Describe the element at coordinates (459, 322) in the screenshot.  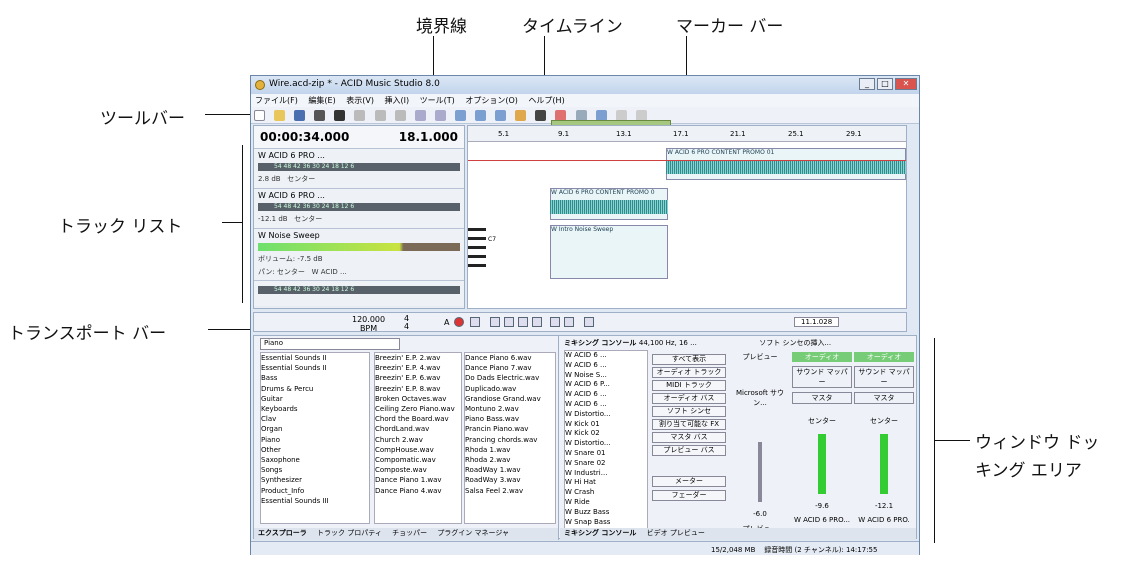
I see `record-button` at that location.